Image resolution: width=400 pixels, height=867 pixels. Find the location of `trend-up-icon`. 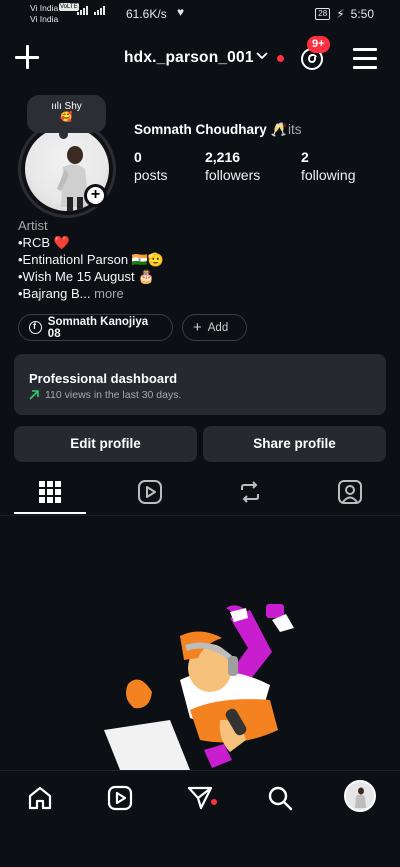

trend-up-icon is located at coordinates (34, 395).